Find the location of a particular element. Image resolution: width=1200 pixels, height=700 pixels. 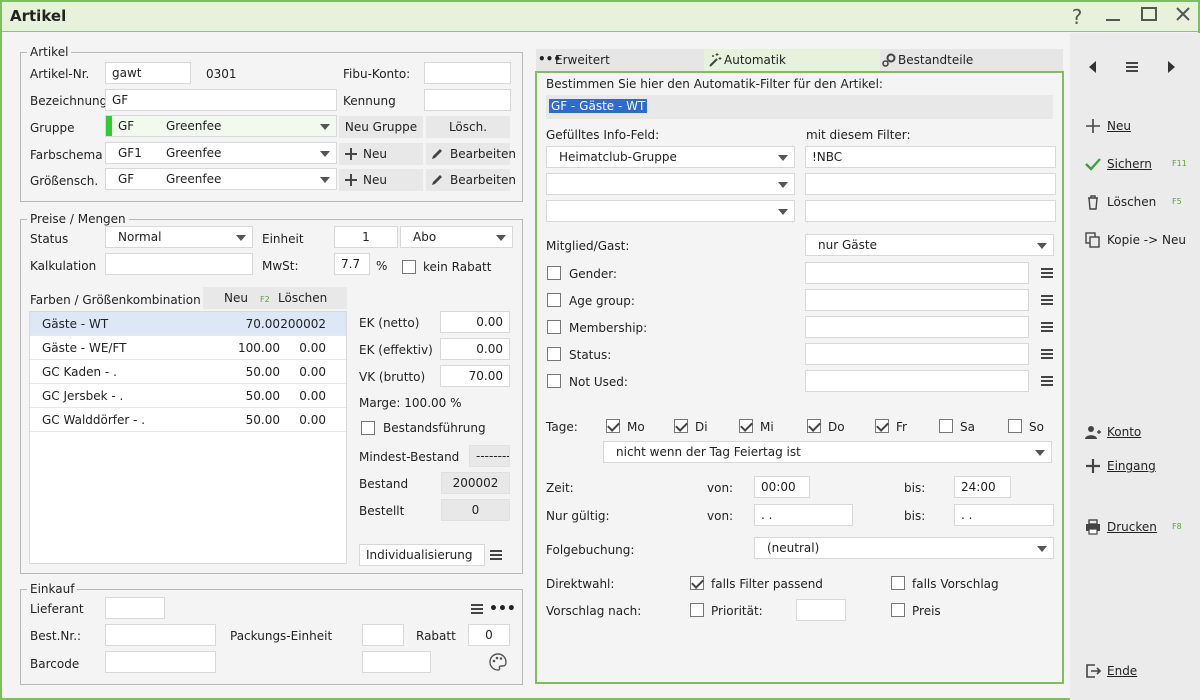

prioritaet-input is located at coordinates (821, 610).